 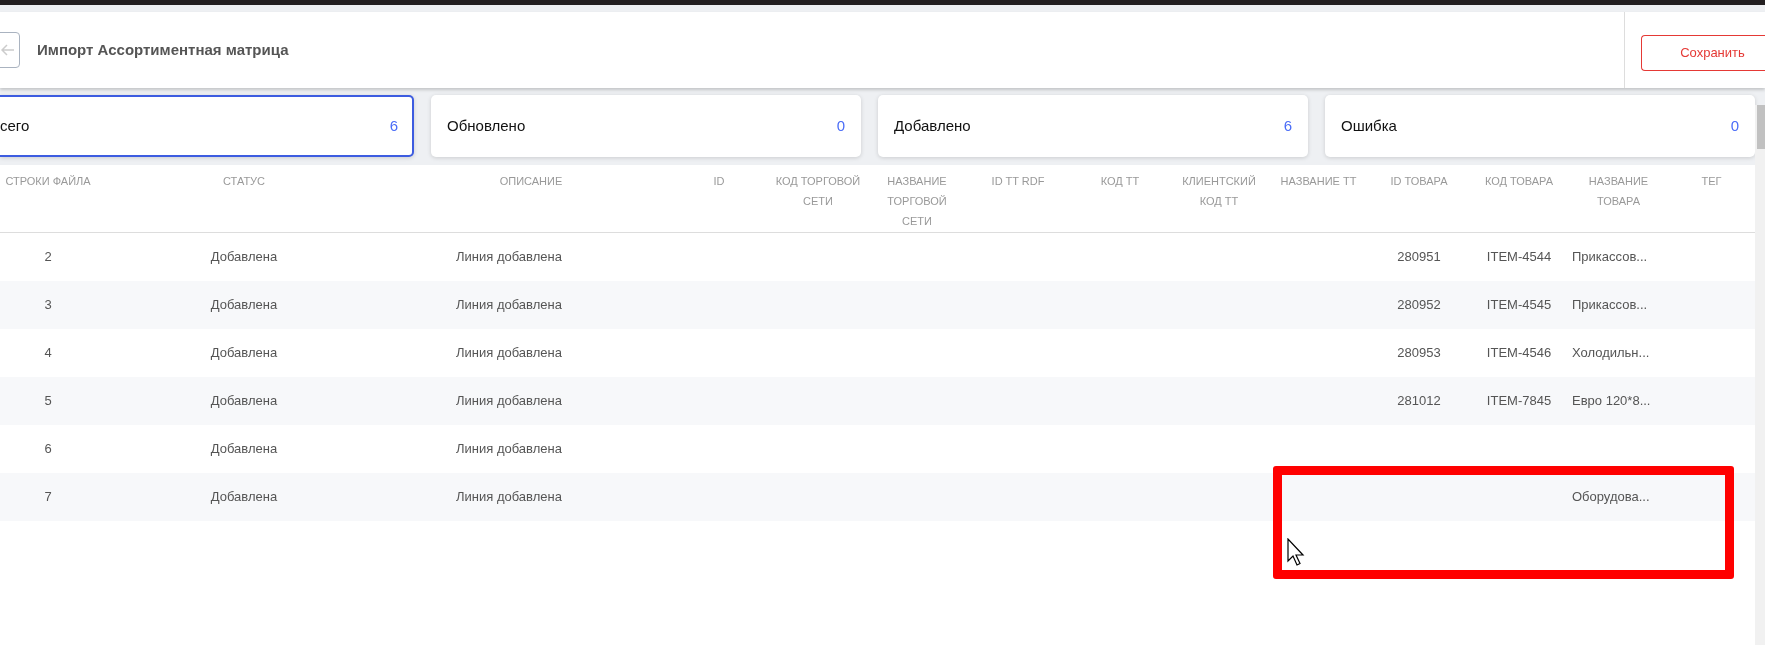 What do you see at coordinates (207, 126) in the screenshot?
I see `summary-card: сего 6` at bounding box center [207, 126].